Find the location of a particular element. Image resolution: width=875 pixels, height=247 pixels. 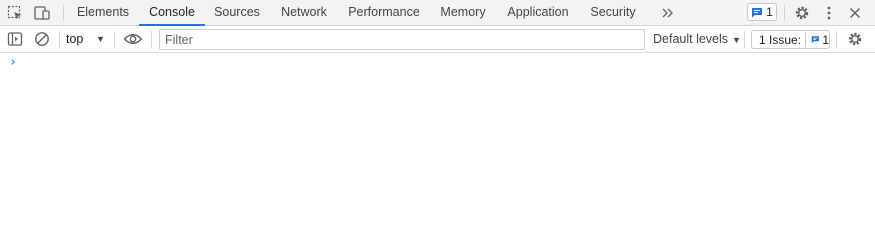

issues-badge: 1 is located at coordinates (762, 12).